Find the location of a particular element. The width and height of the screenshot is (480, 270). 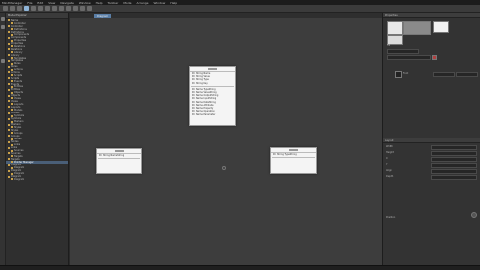

font-size-input is located at coordinates (444, 74).